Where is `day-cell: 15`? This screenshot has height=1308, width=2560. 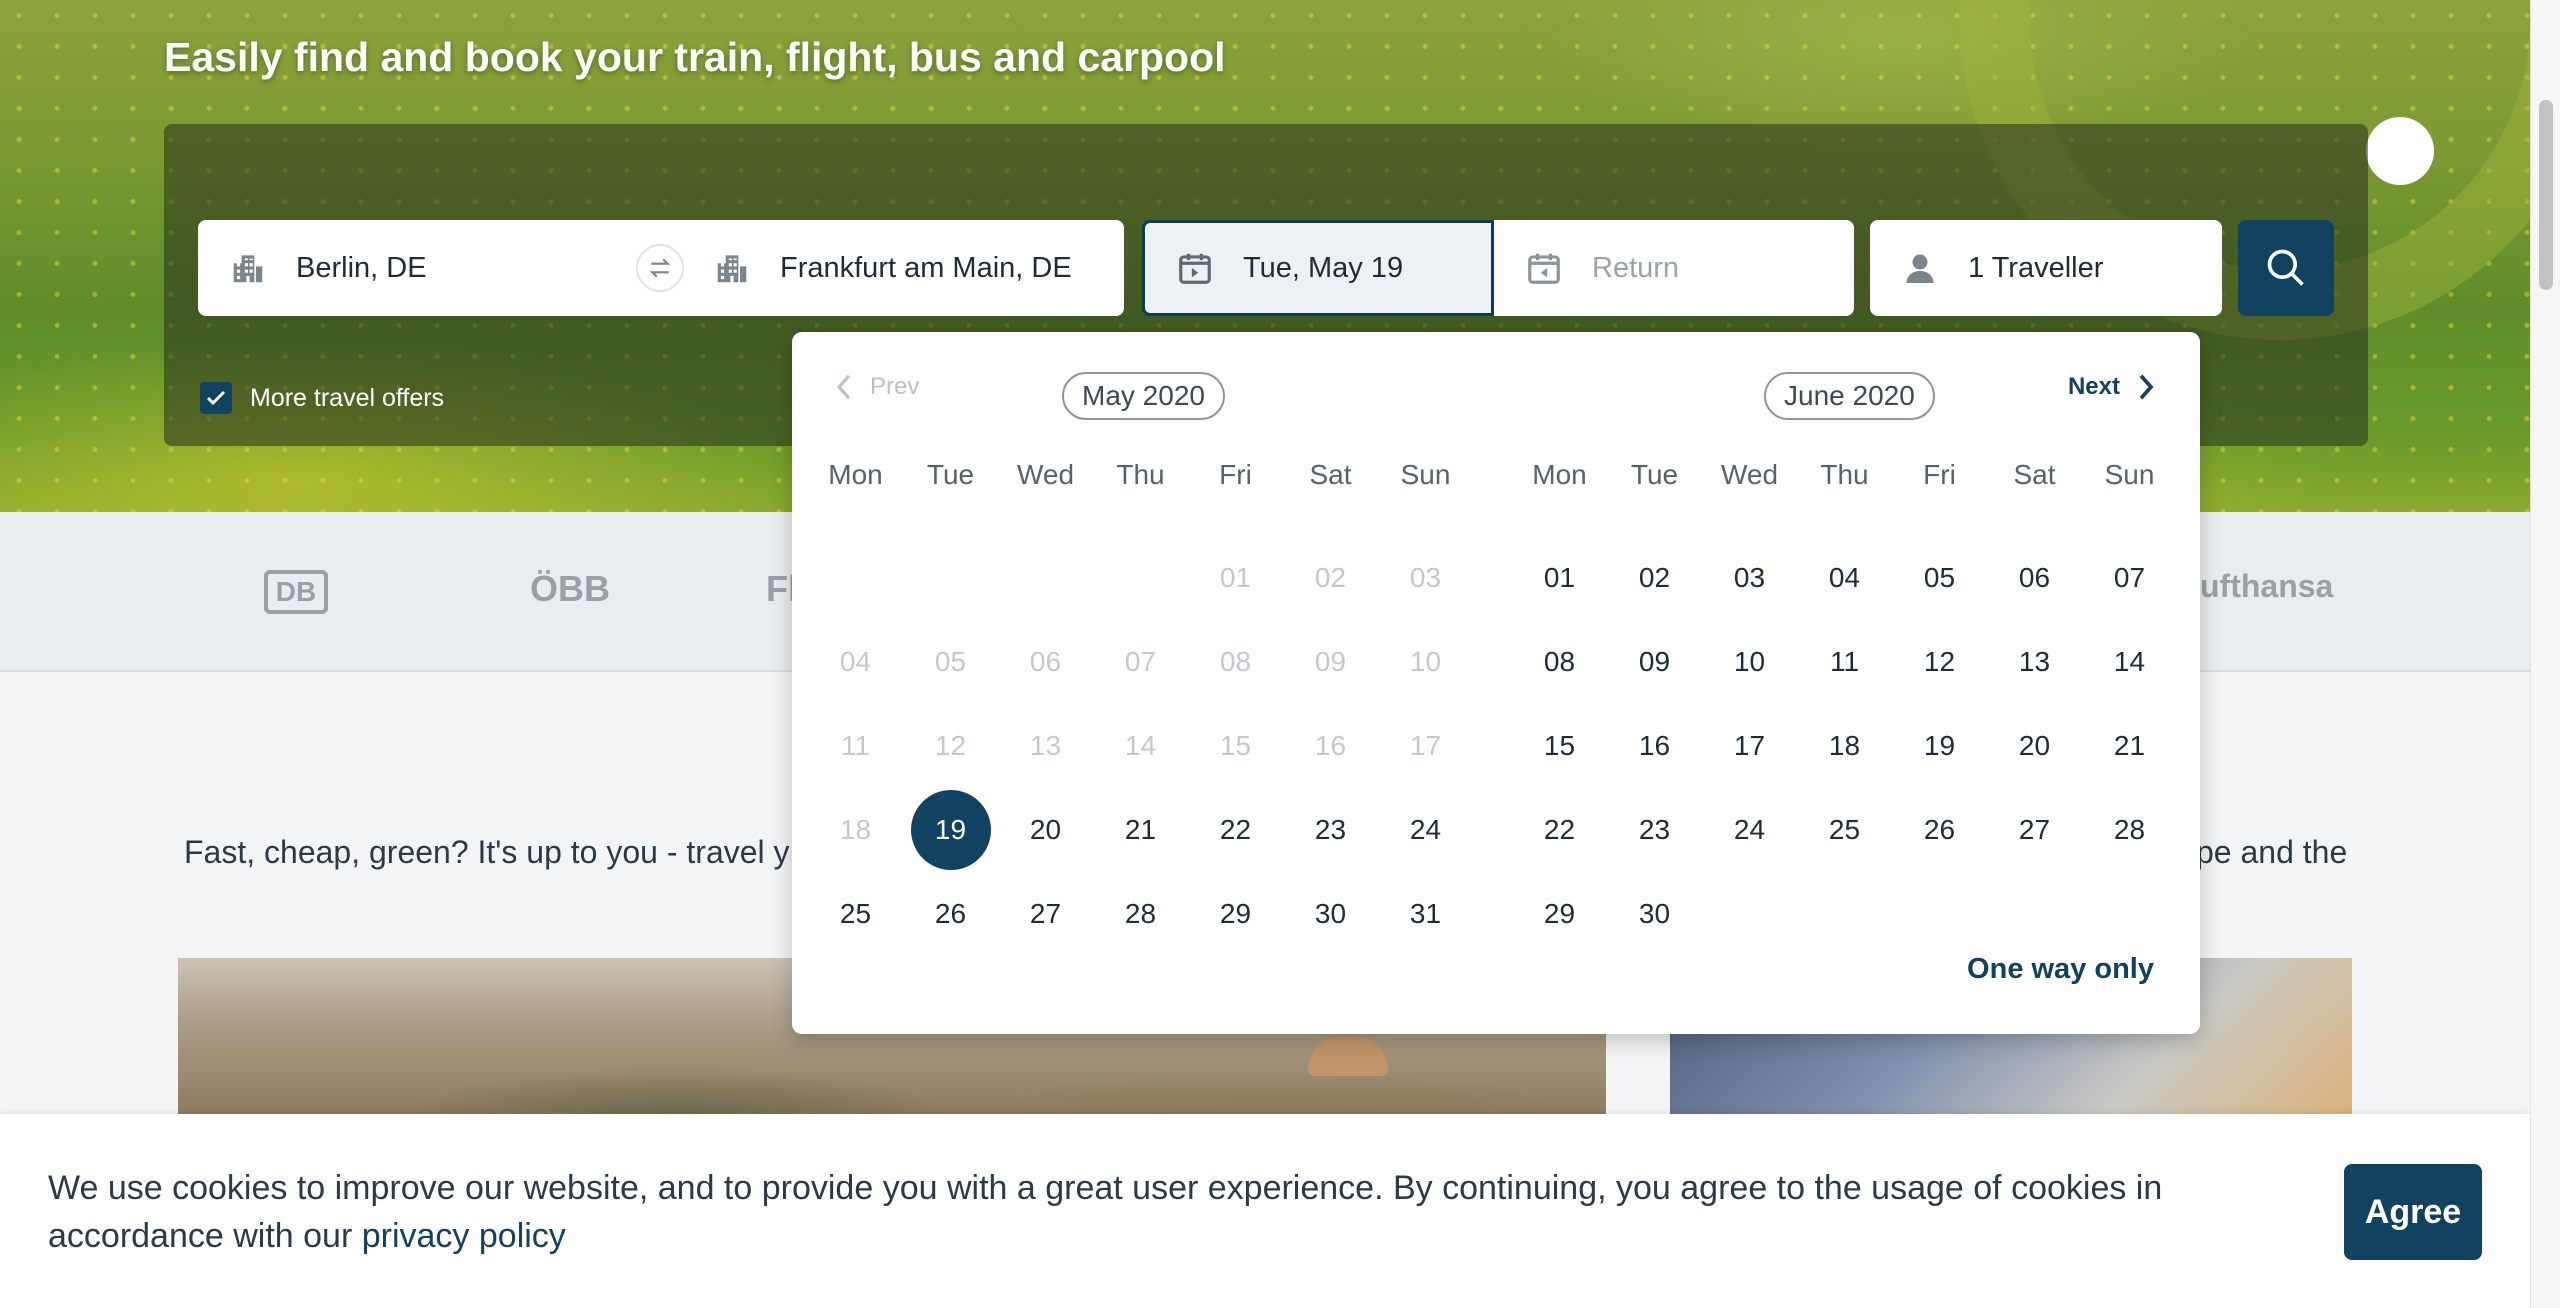 day-cell: 15 is located at coordinates (1559, 746).